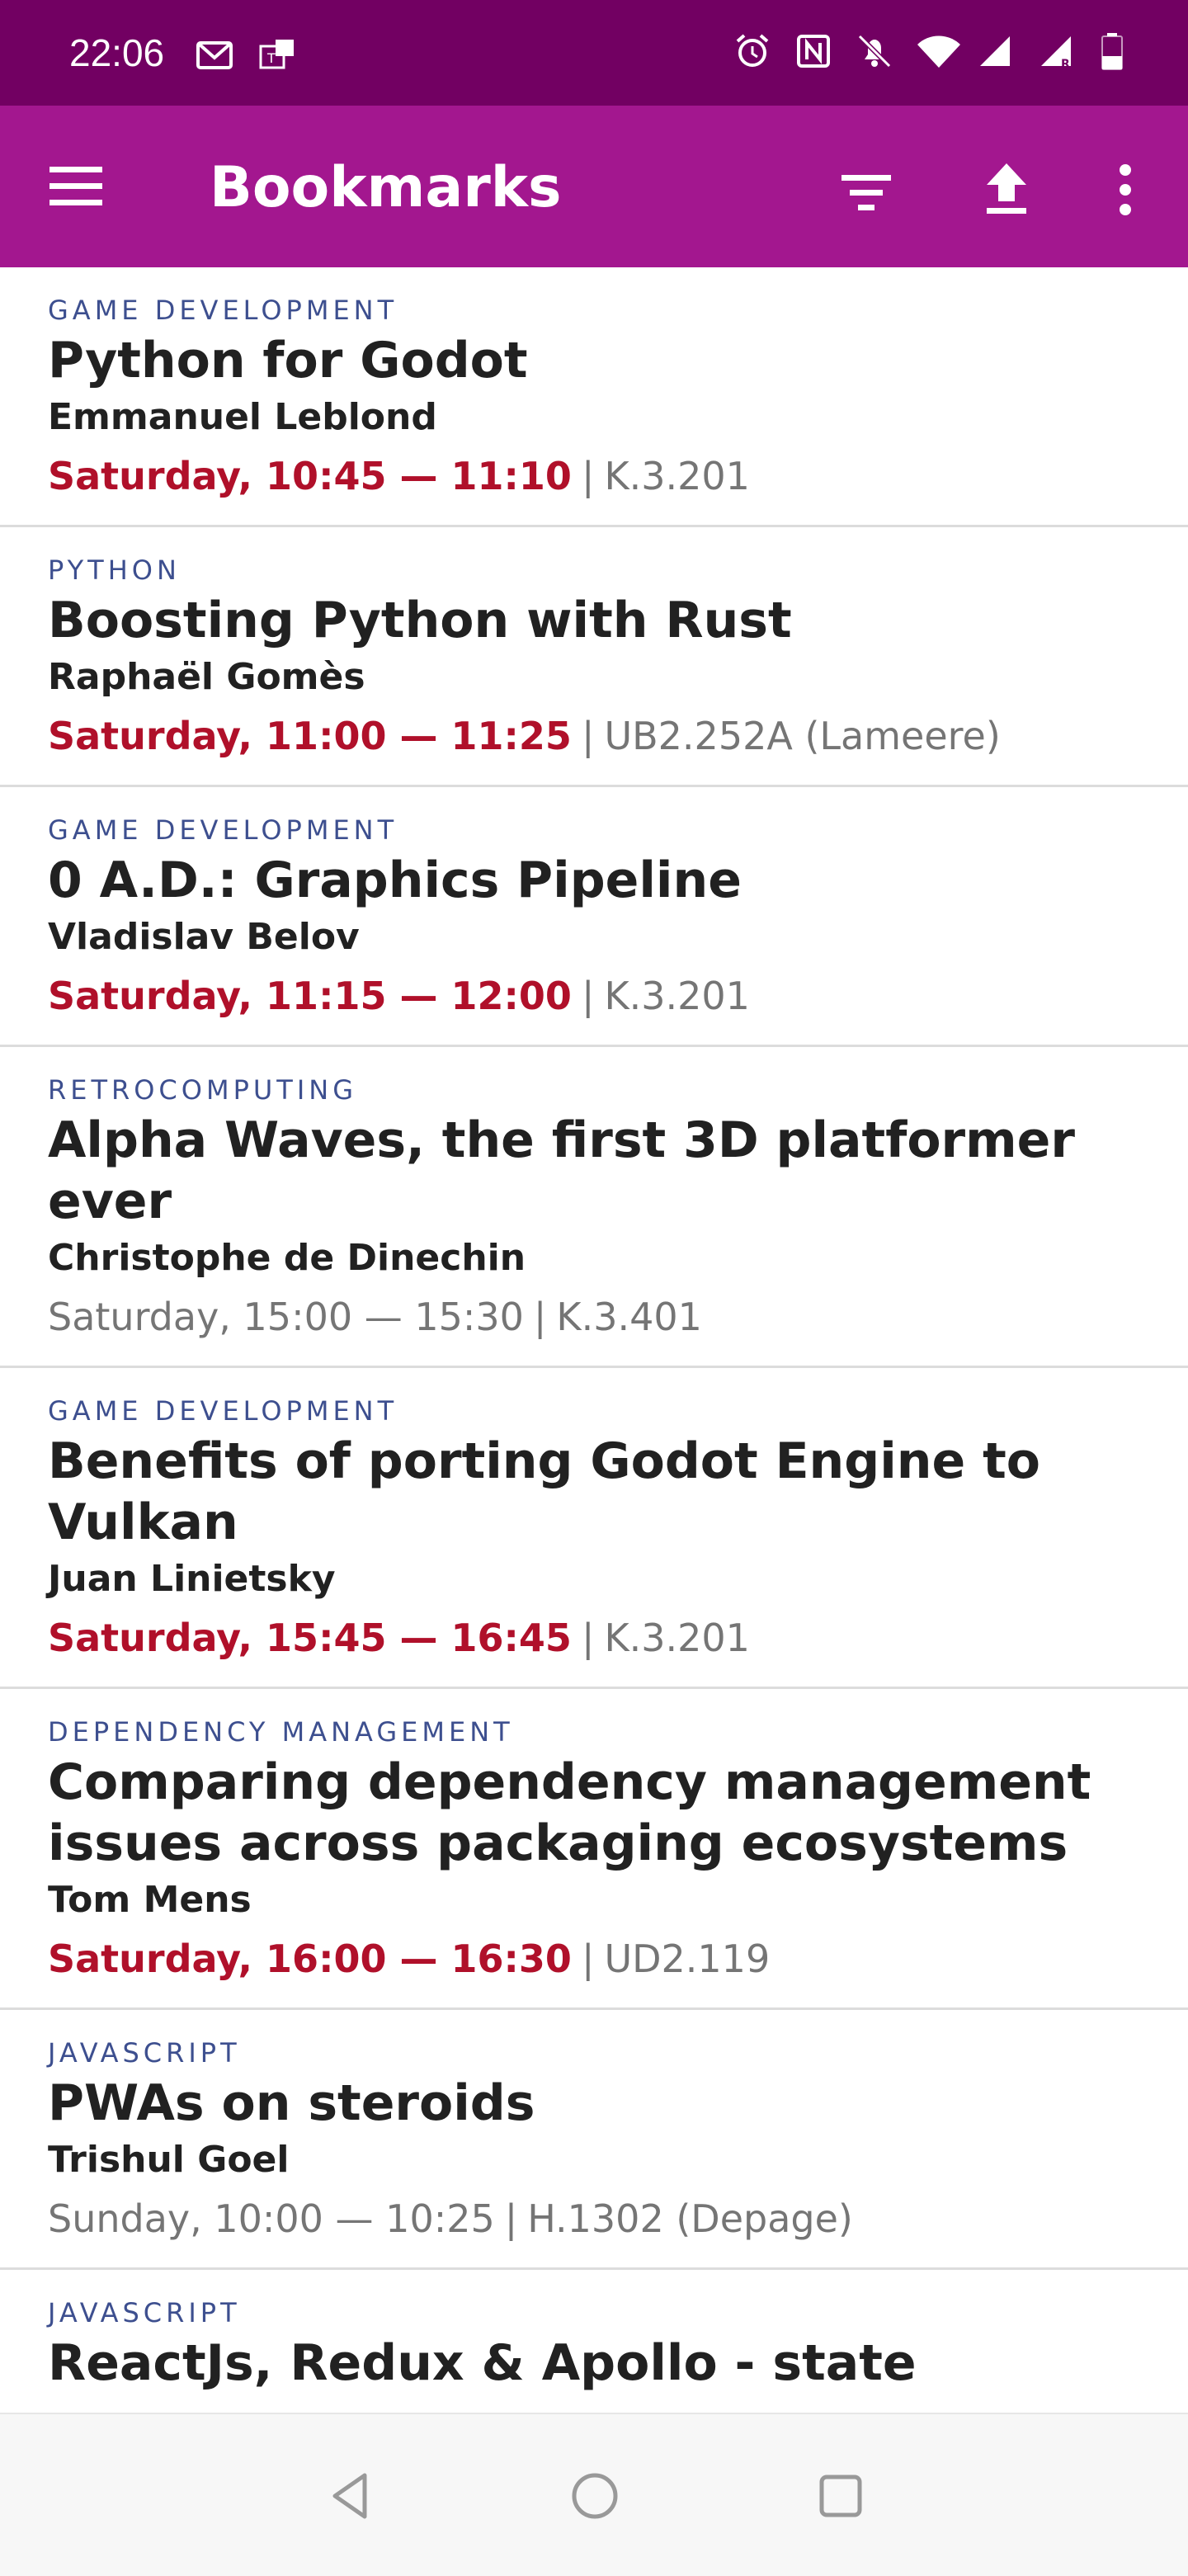 Image resolution: width=1188 pixels, height=2576 pixels. Describe the element at coordinates (291, 2103) in the screenshot. I see `talk-title: PWAs on steroids` at that location.